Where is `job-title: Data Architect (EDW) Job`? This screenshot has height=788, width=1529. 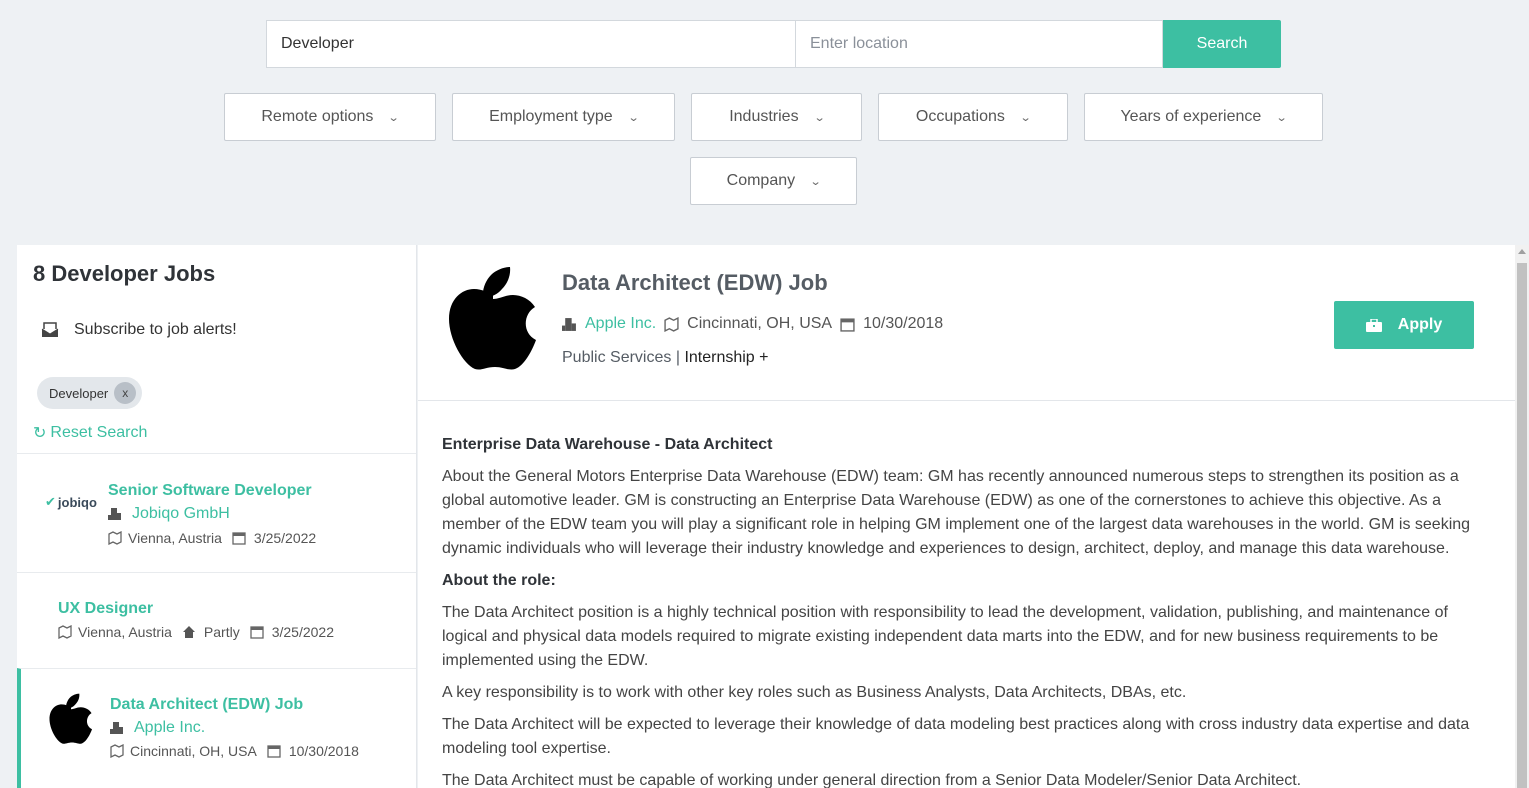 job-title: Data Architect (EDW) Job is located at coordinates (206, 705).